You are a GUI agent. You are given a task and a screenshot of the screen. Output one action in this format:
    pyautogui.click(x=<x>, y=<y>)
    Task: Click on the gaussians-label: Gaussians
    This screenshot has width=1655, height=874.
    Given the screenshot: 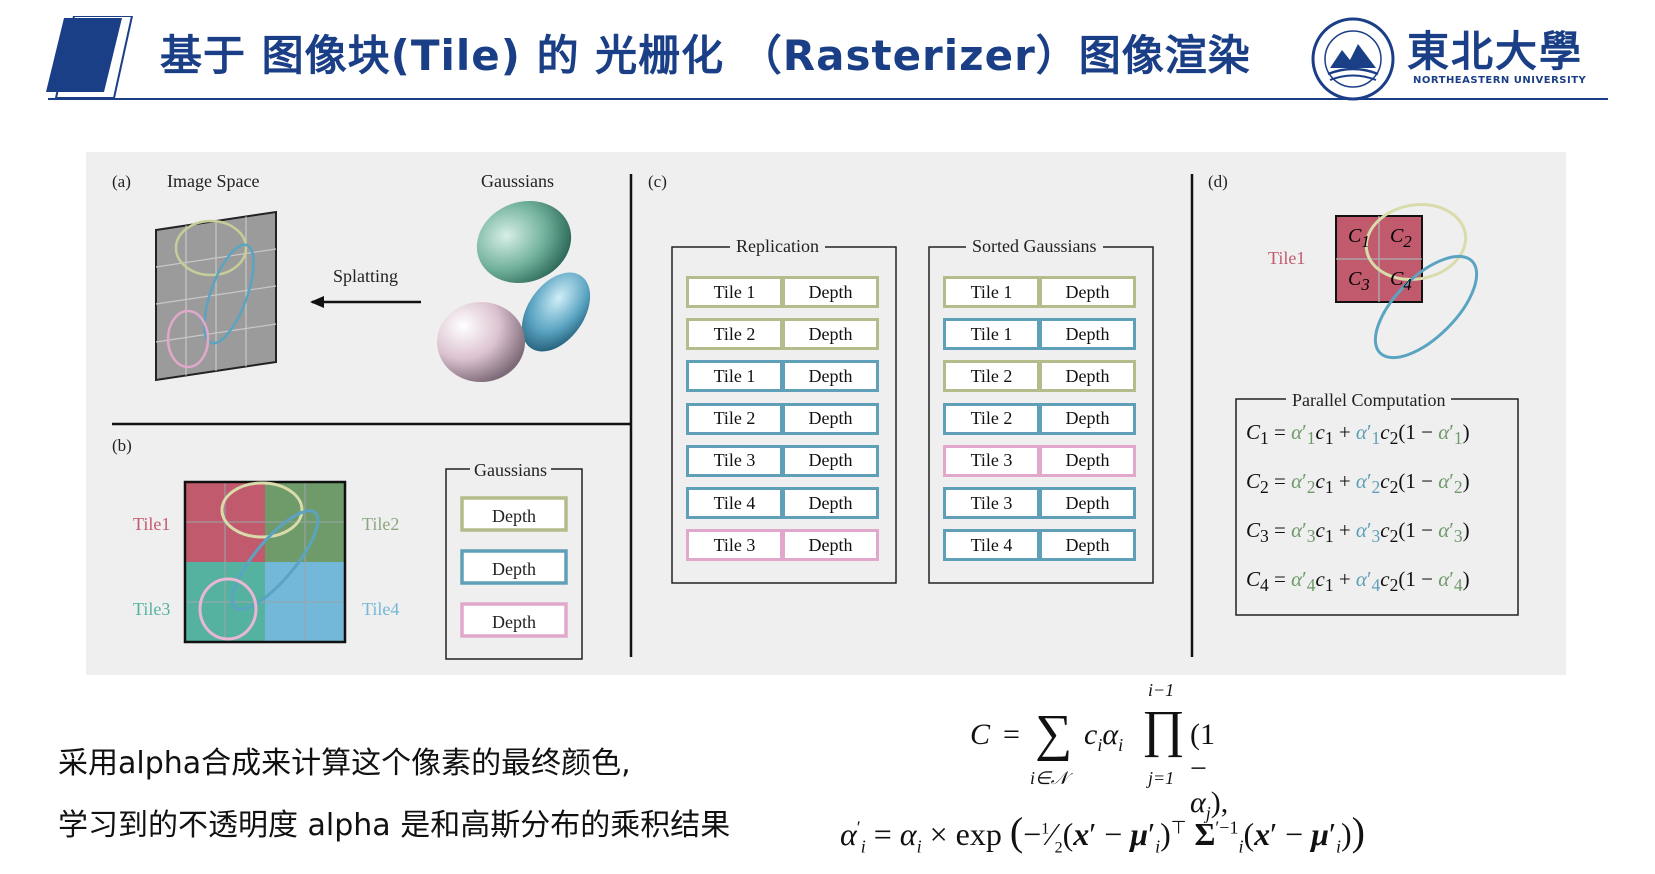 What is the action you would take?
    pyautogui.click(x=517, y=181)
    